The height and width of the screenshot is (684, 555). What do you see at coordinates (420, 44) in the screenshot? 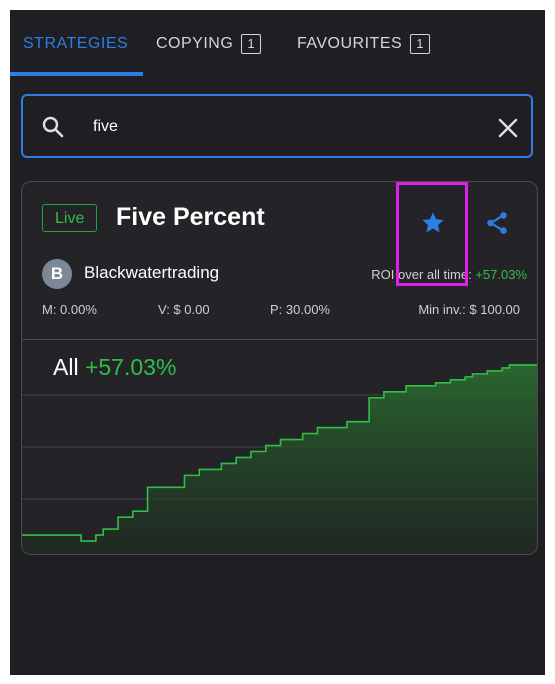
I see `tab-favourites-count: 1` at bounding box center [420, 44].